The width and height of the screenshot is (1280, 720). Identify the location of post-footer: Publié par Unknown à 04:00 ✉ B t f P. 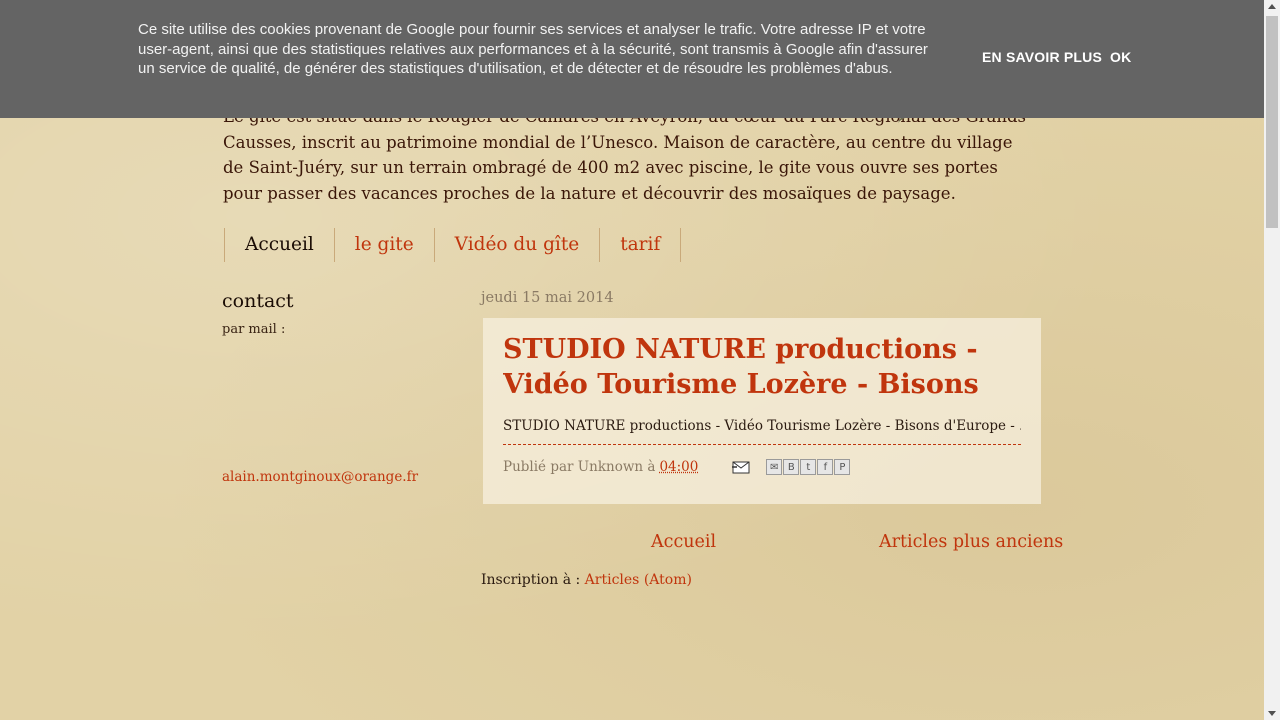
(762, 467).